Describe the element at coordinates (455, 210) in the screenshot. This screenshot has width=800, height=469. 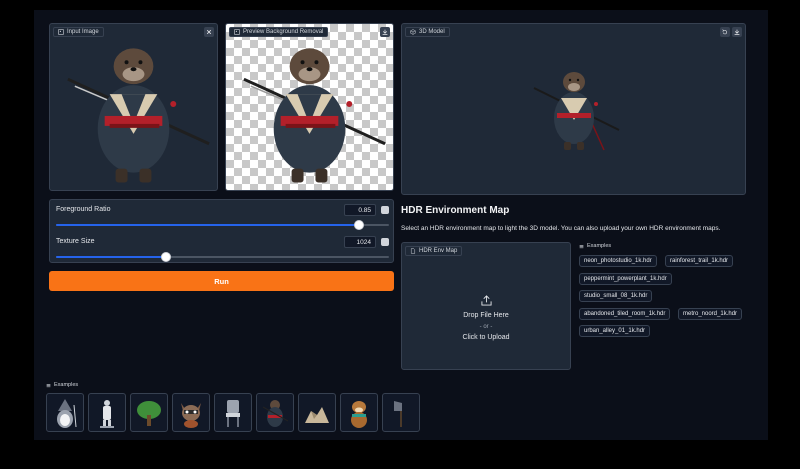
I see `hdr-title: HDR Environment Map` at that location.